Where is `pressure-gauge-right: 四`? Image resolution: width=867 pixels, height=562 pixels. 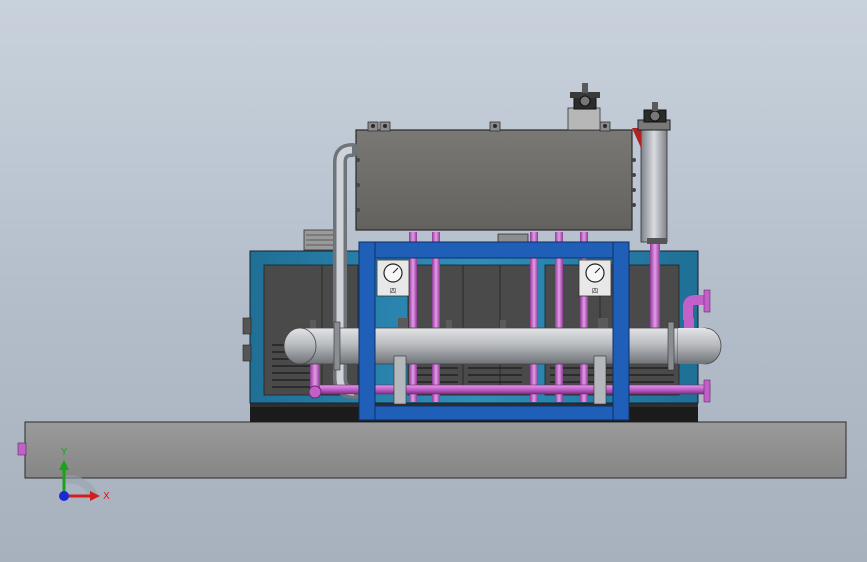
pressure-gauge-right: 四 is located at coordinates (595, 278).